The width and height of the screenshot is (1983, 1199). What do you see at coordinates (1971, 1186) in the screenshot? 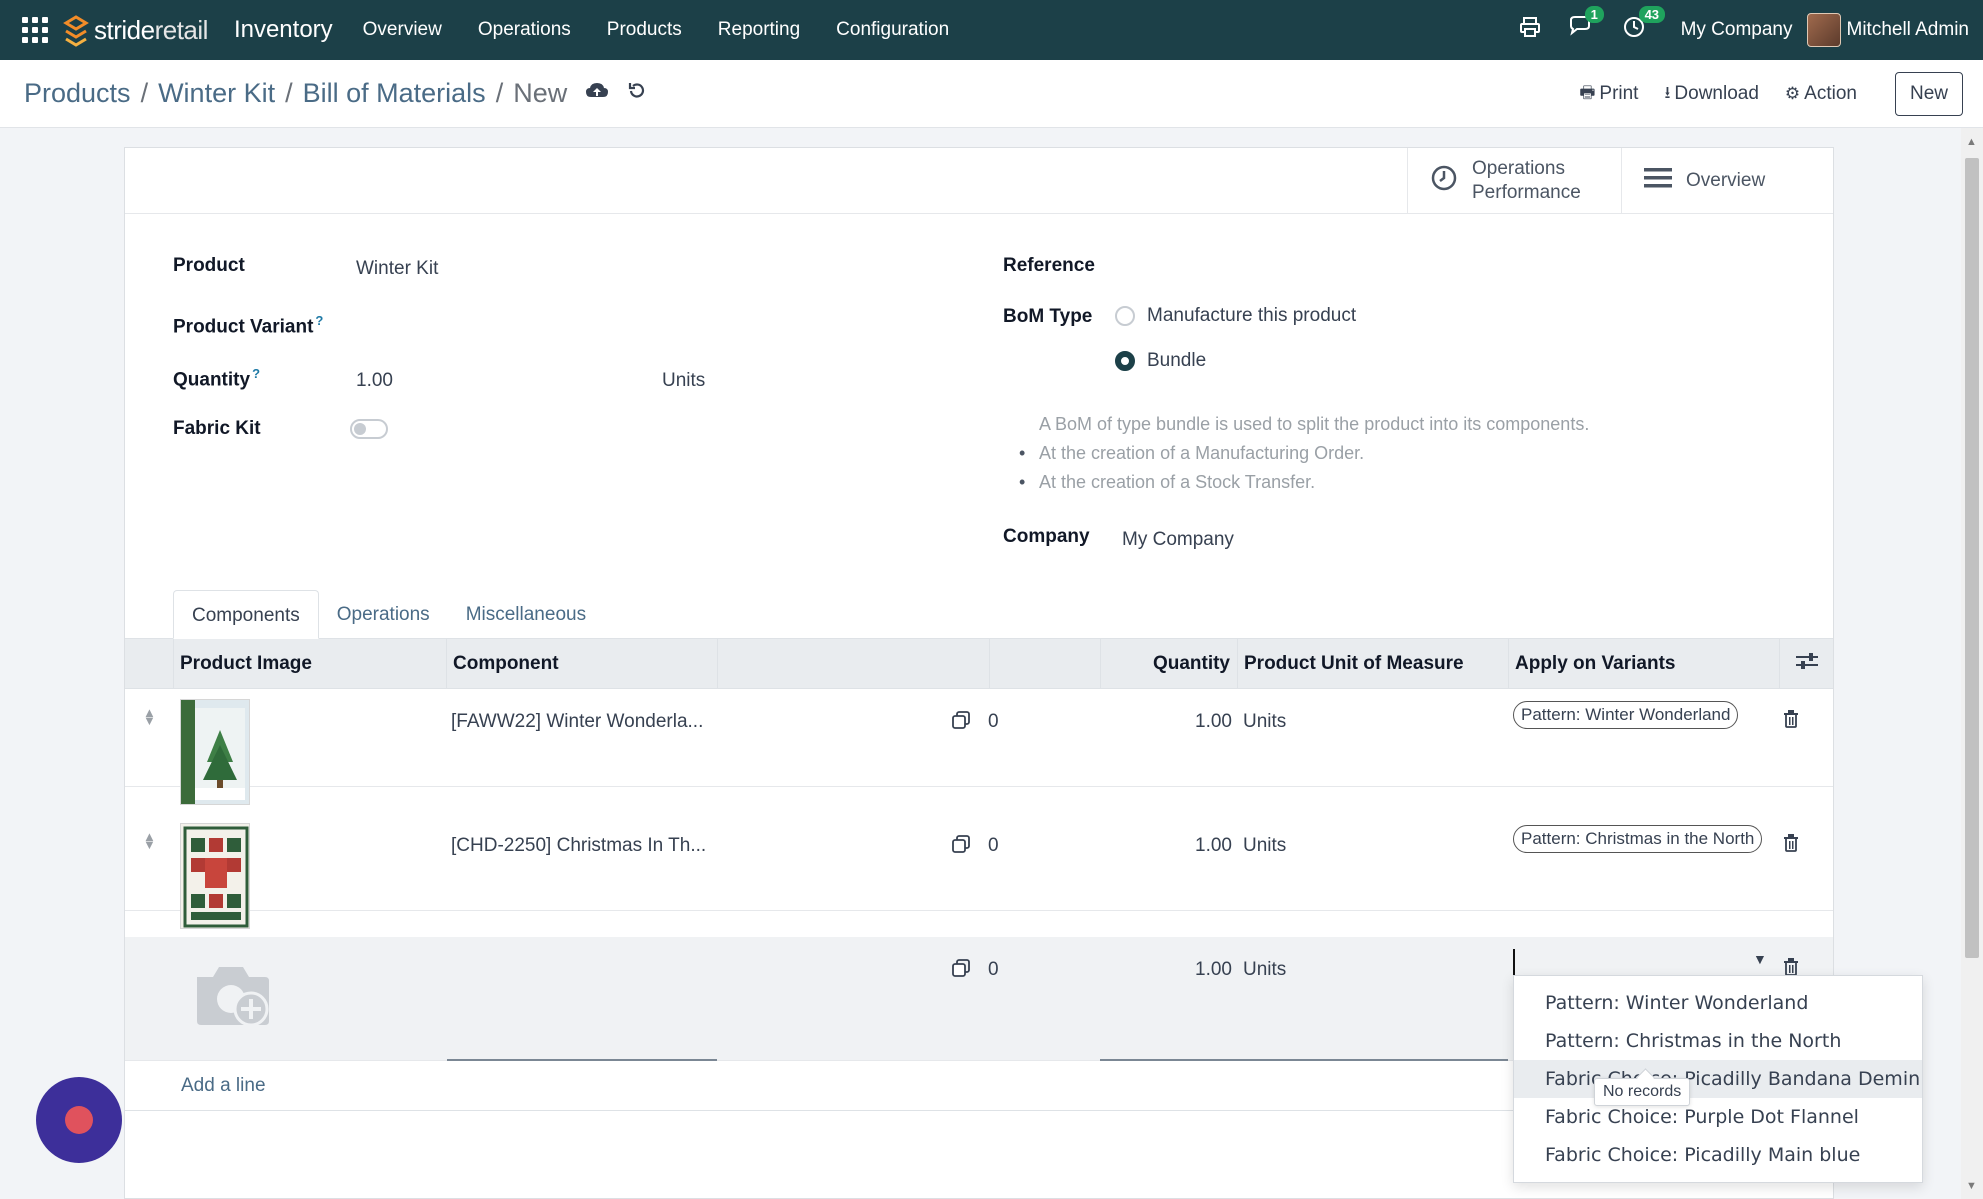
I see `scroll-down-arrow: ▼` at bounding box center [1971, 1186].